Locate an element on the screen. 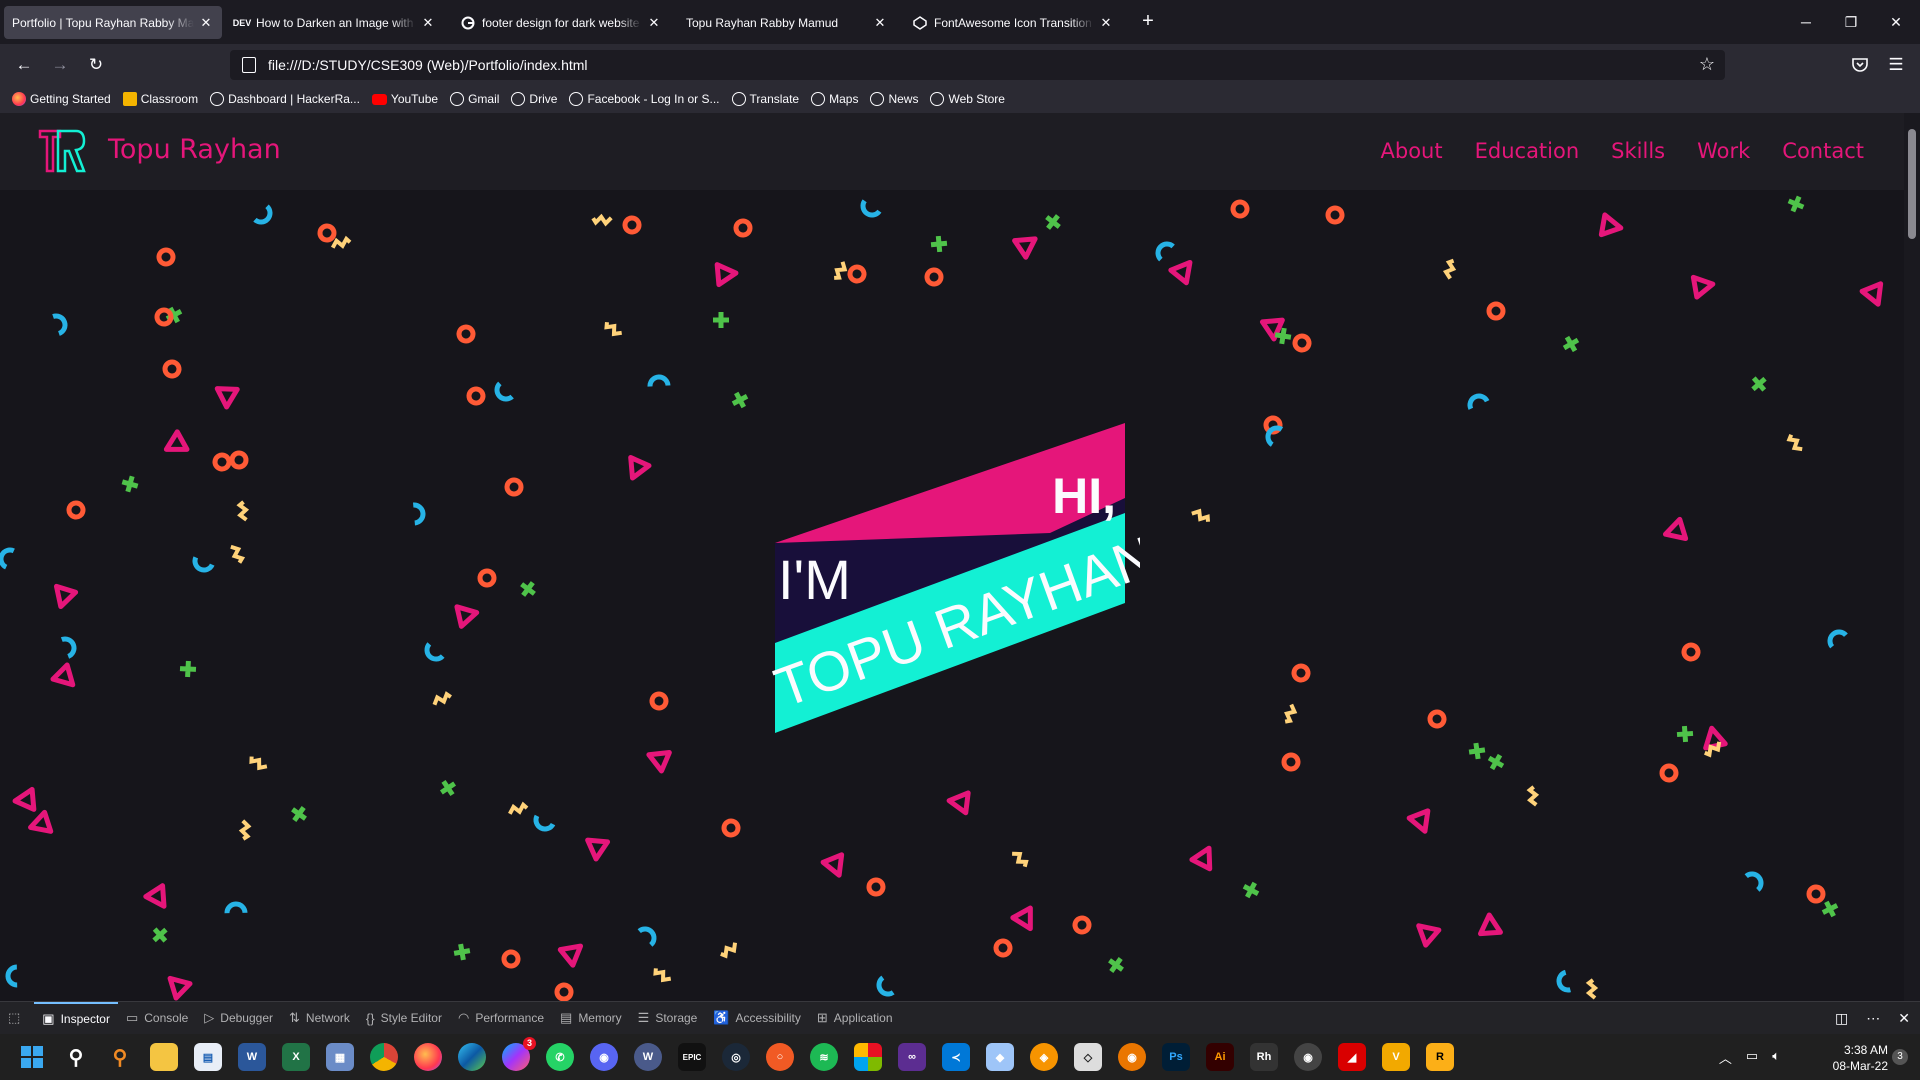 The height and width of the screenshot is (1080, 1920). close-window-icon: ✕ is located at coordinates (1896, 22).